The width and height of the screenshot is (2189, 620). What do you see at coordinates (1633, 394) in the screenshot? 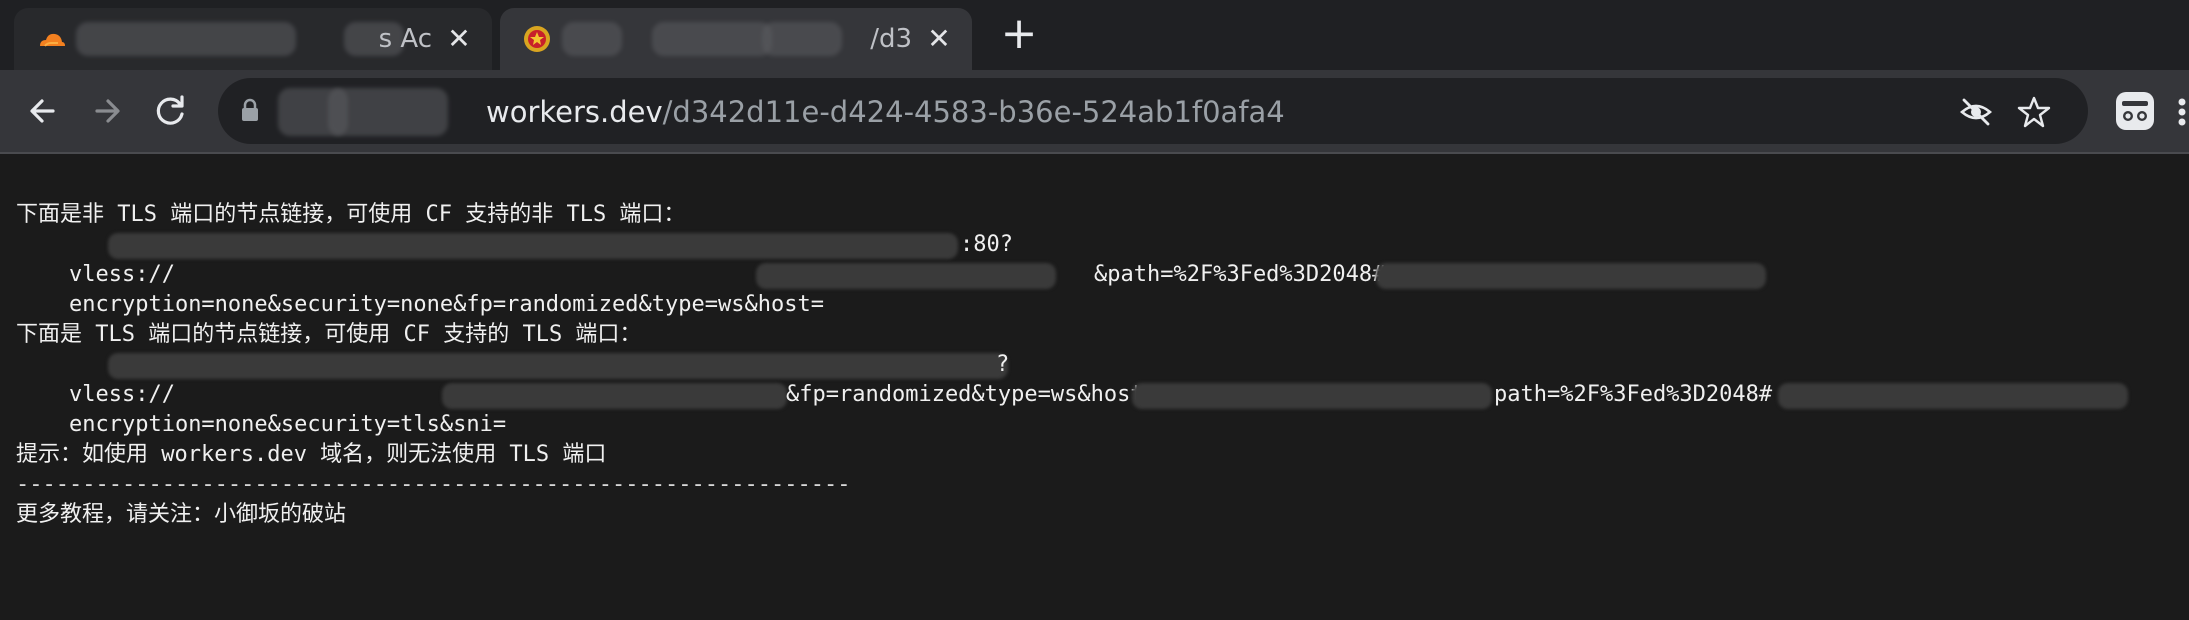
I see `params-path: path=%2F%3Fed%3D2048#` at bounding box center [1633, 394].